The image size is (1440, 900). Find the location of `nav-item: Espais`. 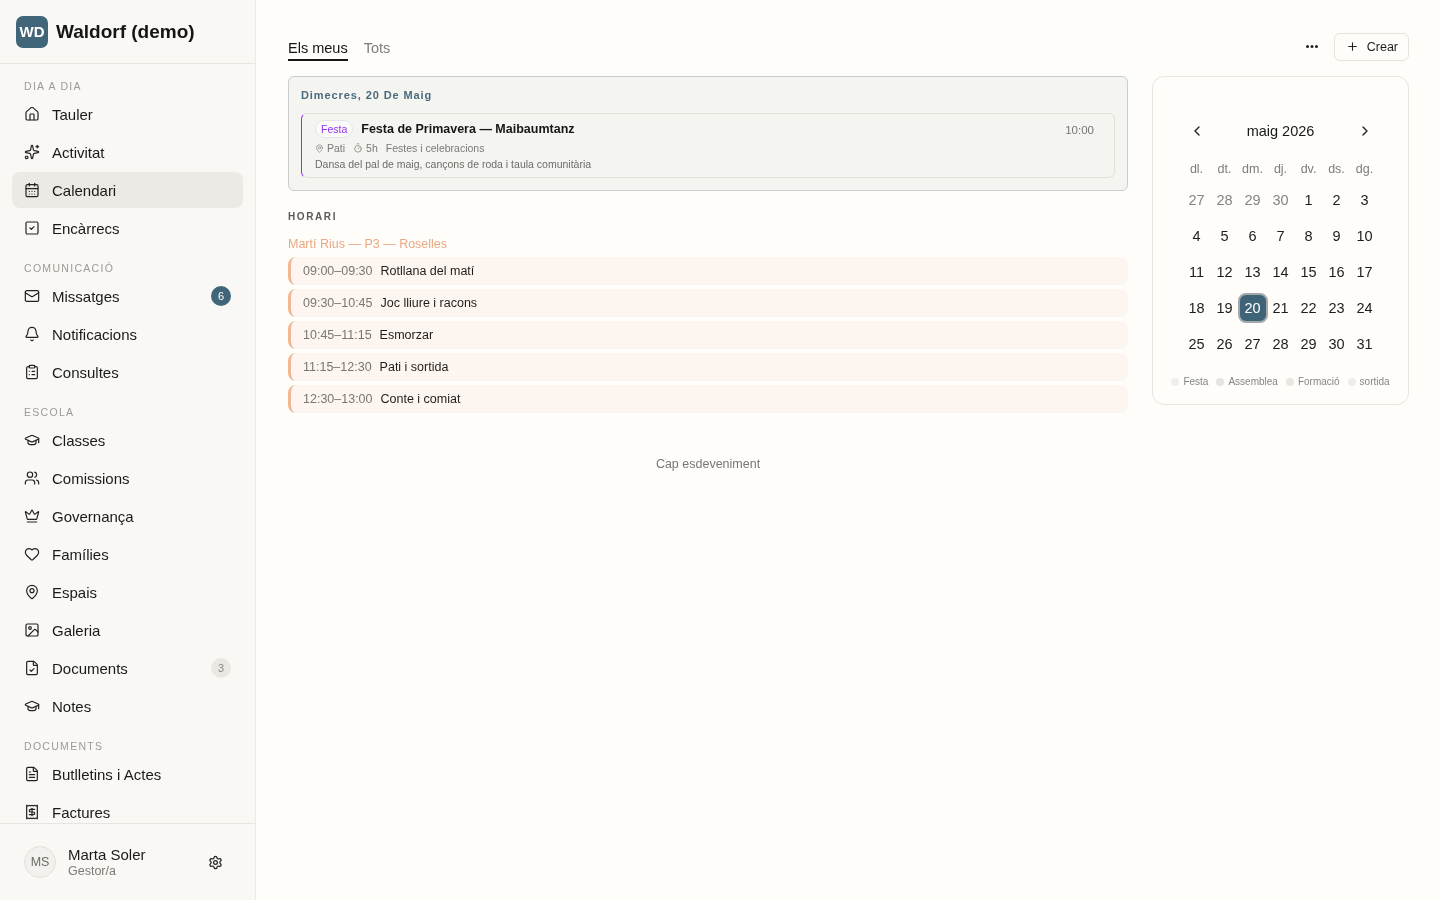

nav-item: Espais is located at coordinates (127, 592).